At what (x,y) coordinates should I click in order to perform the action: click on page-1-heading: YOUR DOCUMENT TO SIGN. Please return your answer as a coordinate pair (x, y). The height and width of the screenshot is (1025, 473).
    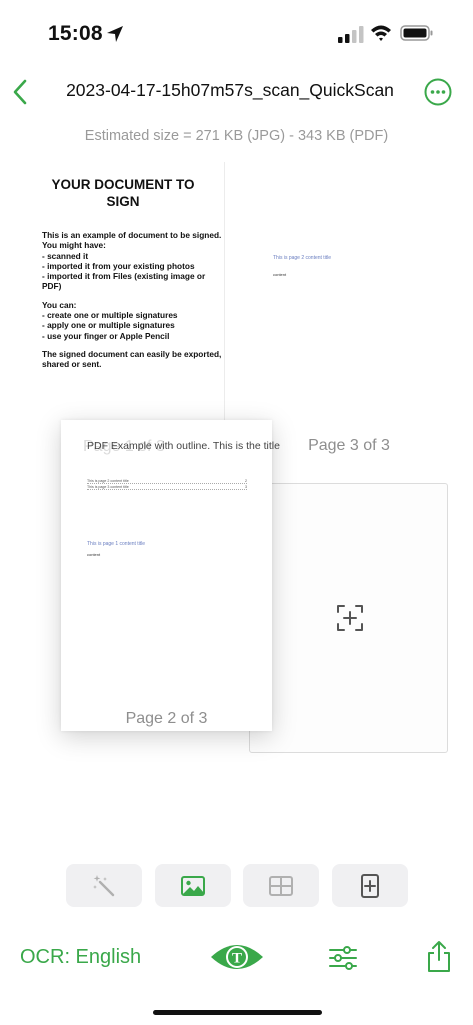
    Looking at the image, I should click on (123, 193).